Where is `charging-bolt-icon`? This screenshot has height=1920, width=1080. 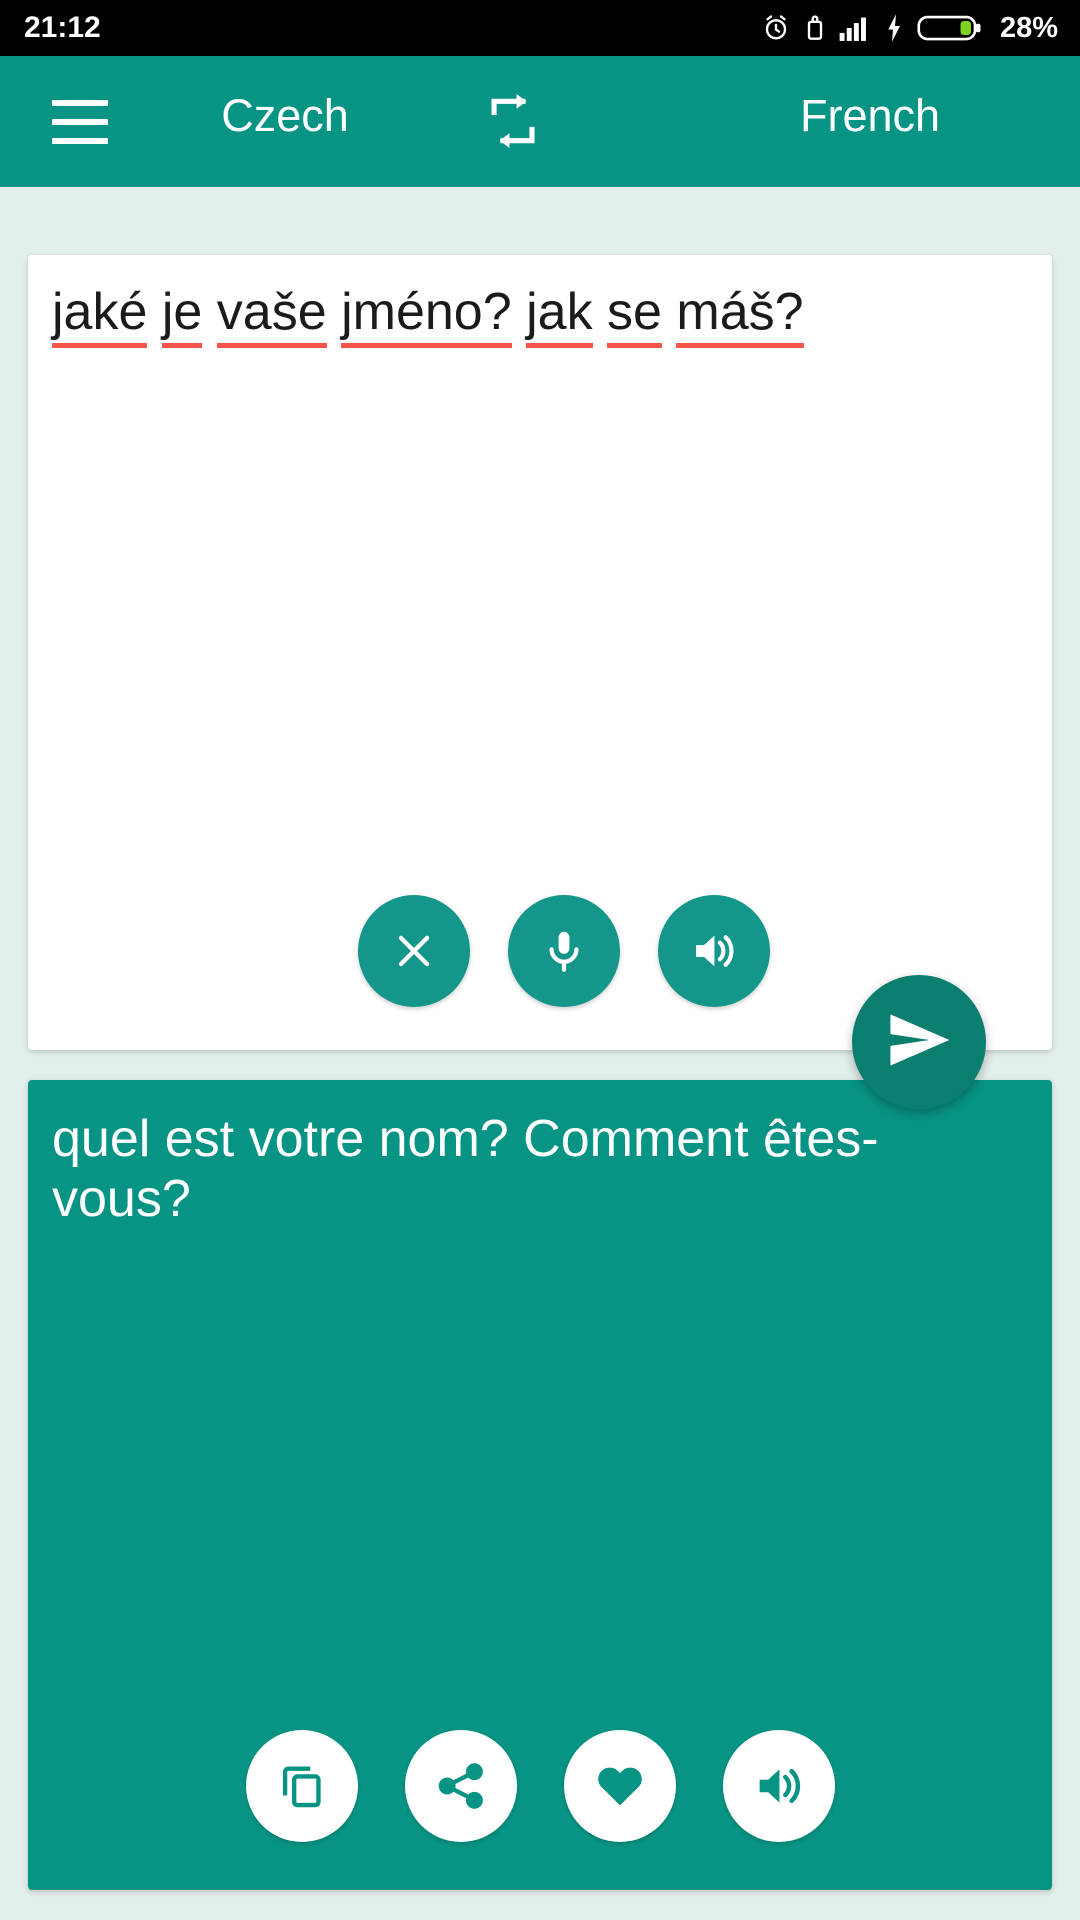
charging-bolt-icon is located at coordinates (894, 28).